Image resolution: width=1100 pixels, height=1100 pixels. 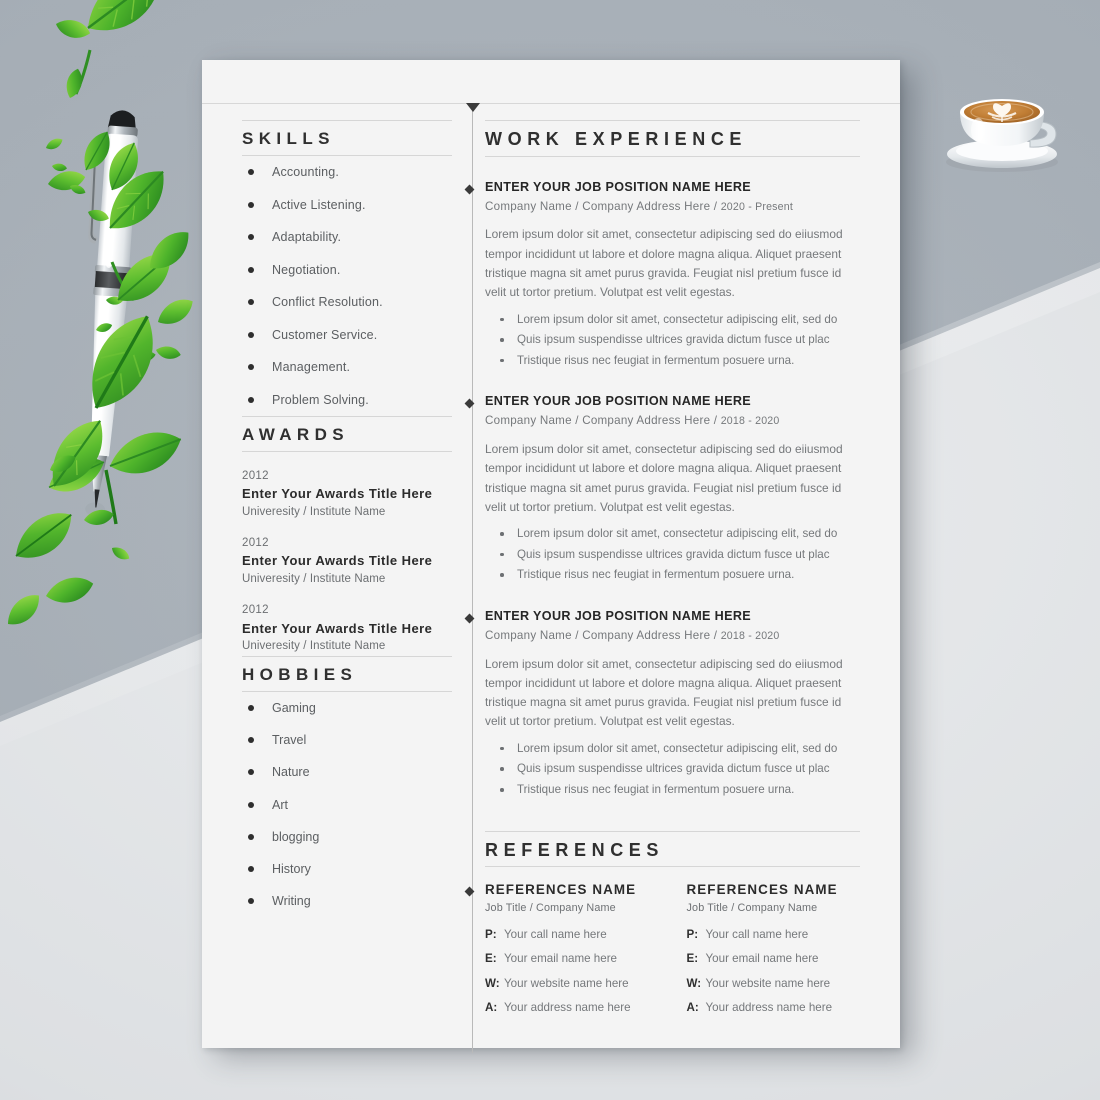 I want to click on hobby-label: Art, so click(x=280, y=804).